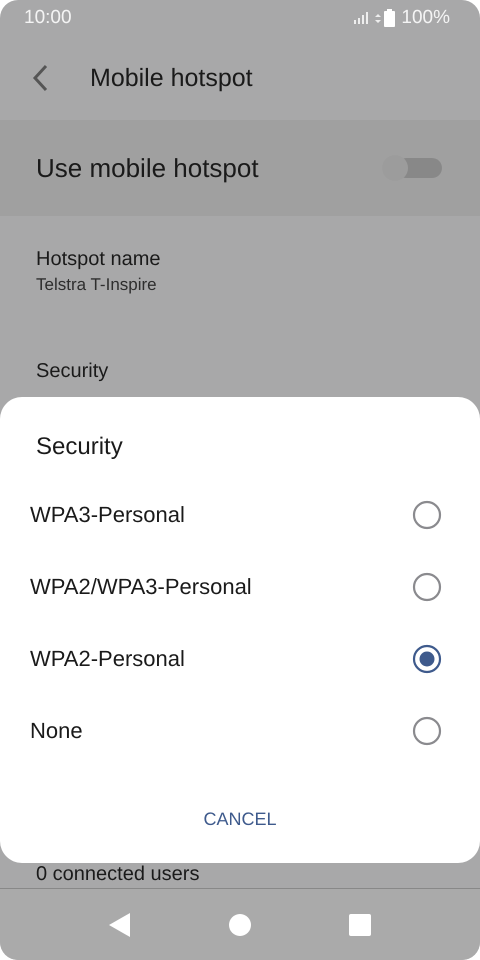  What do you see at coordinates (97, 285) in the screenshot?
I see `setting-value: Telstra T-Inspire` at bounding box center [97, 285].